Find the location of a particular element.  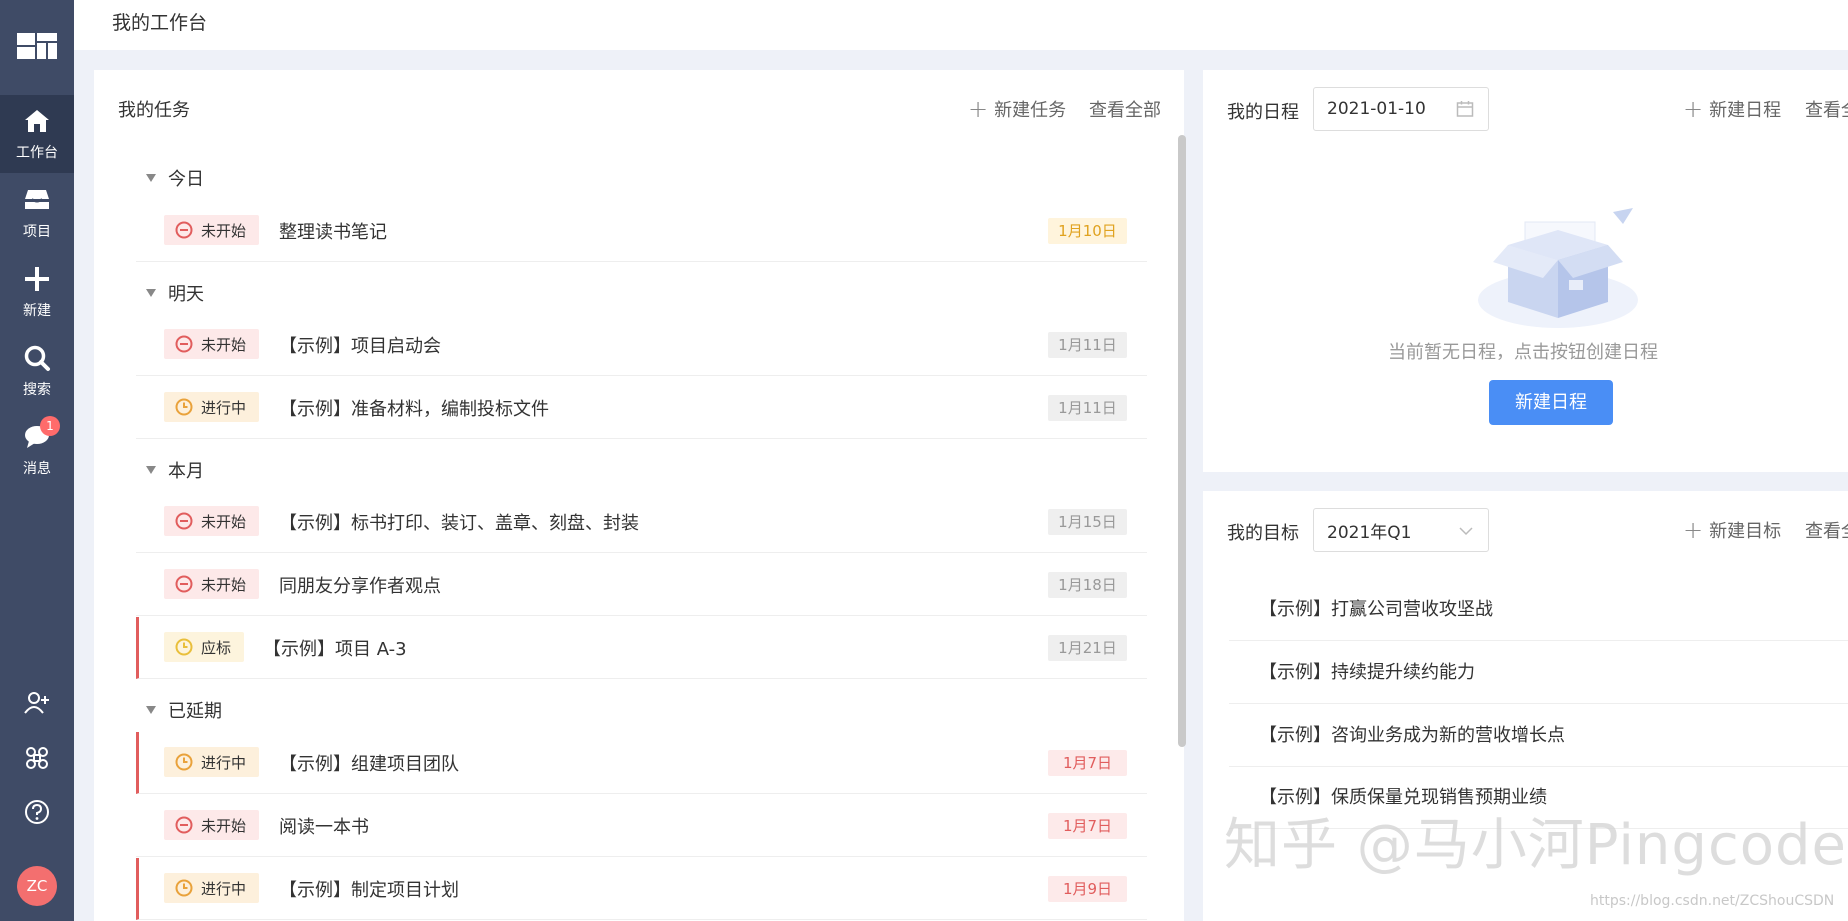

goal-item: 【示例】咨询业务成为新的营收增长点 is located at coordinates (1538, 736).